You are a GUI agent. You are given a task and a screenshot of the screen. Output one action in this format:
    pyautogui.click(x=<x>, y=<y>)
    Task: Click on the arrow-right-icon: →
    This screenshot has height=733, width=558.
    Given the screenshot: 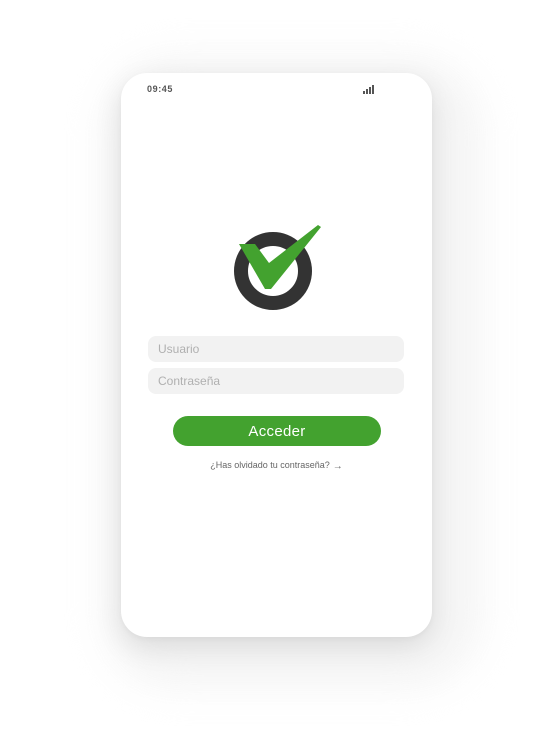 What is the action you would take?
    pyautogui.click(x=337, y=466)
    